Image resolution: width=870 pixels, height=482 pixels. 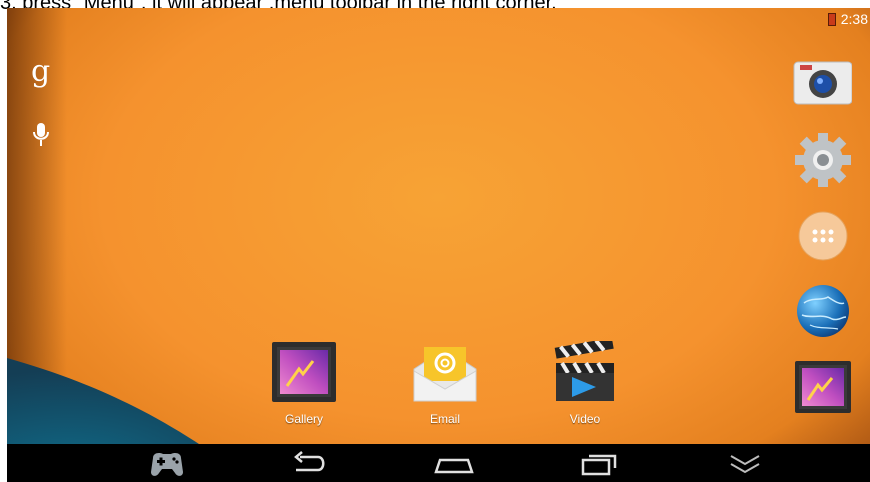 I want to click on gamepad-icon, so click(x=167, y=463).